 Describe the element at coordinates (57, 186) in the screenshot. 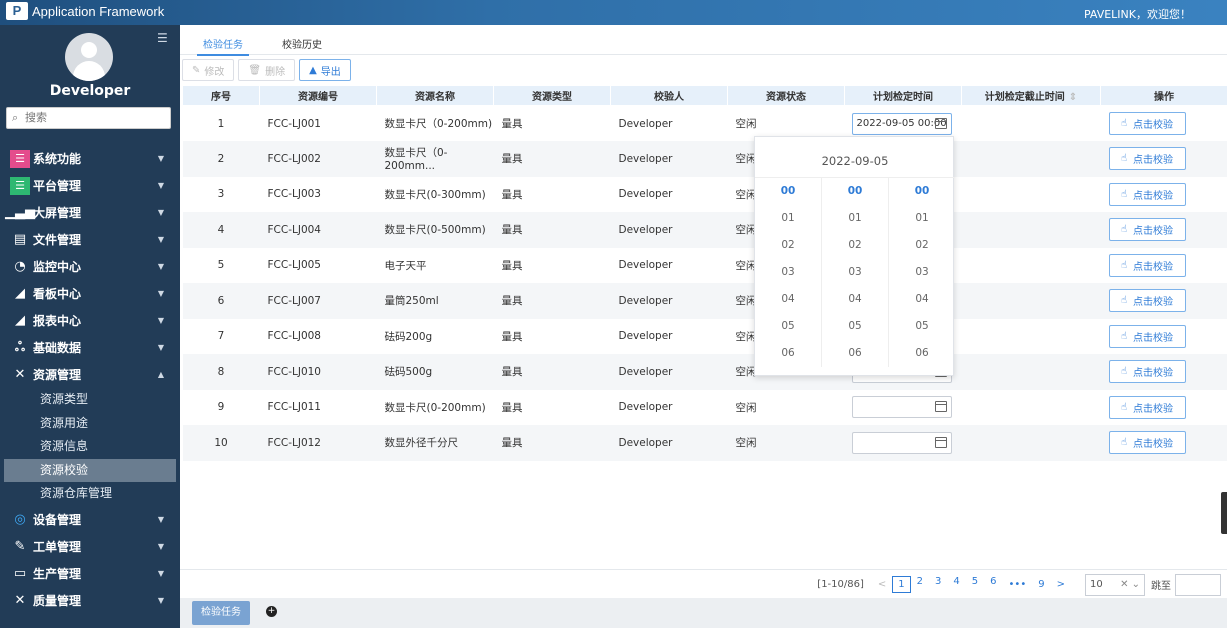

I see `sidebar-item-label: 平台管理` at that location.